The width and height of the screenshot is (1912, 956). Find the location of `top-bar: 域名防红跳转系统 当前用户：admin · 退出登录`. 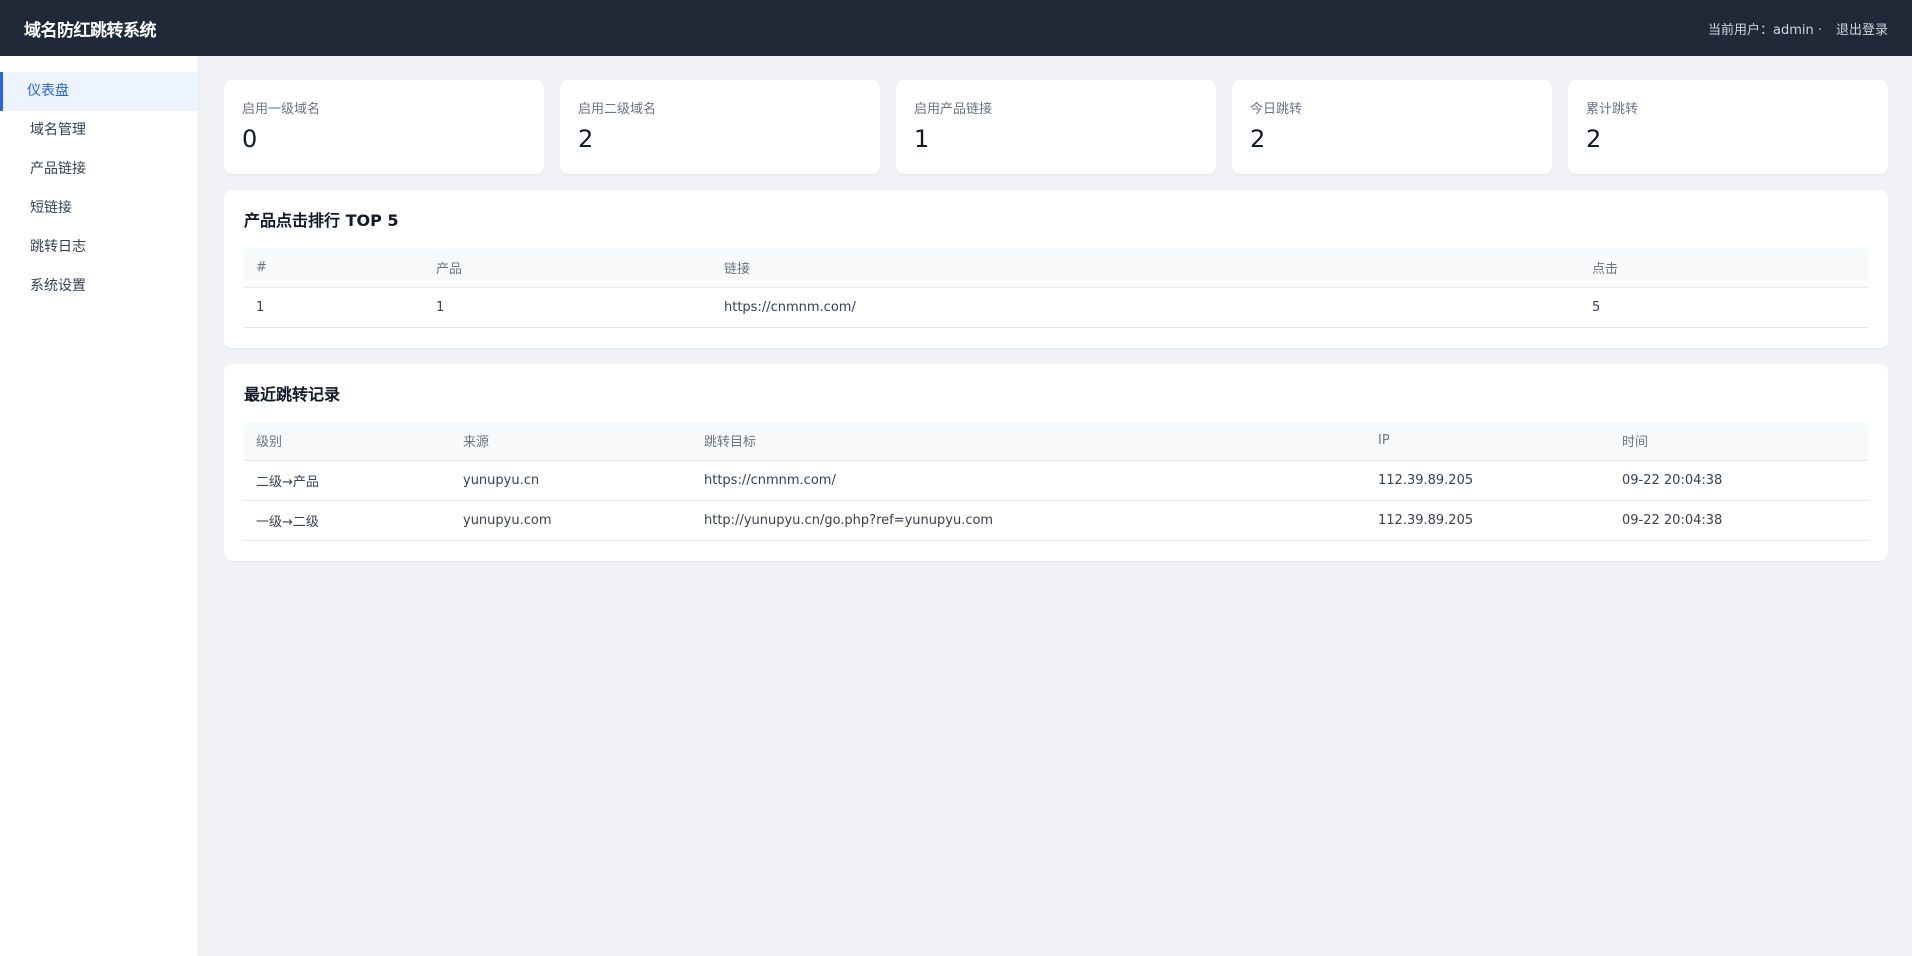

top-bar: 域名防红跳转系统 当前用户：admin · 退出登录 is located at coordinates (956, 28).